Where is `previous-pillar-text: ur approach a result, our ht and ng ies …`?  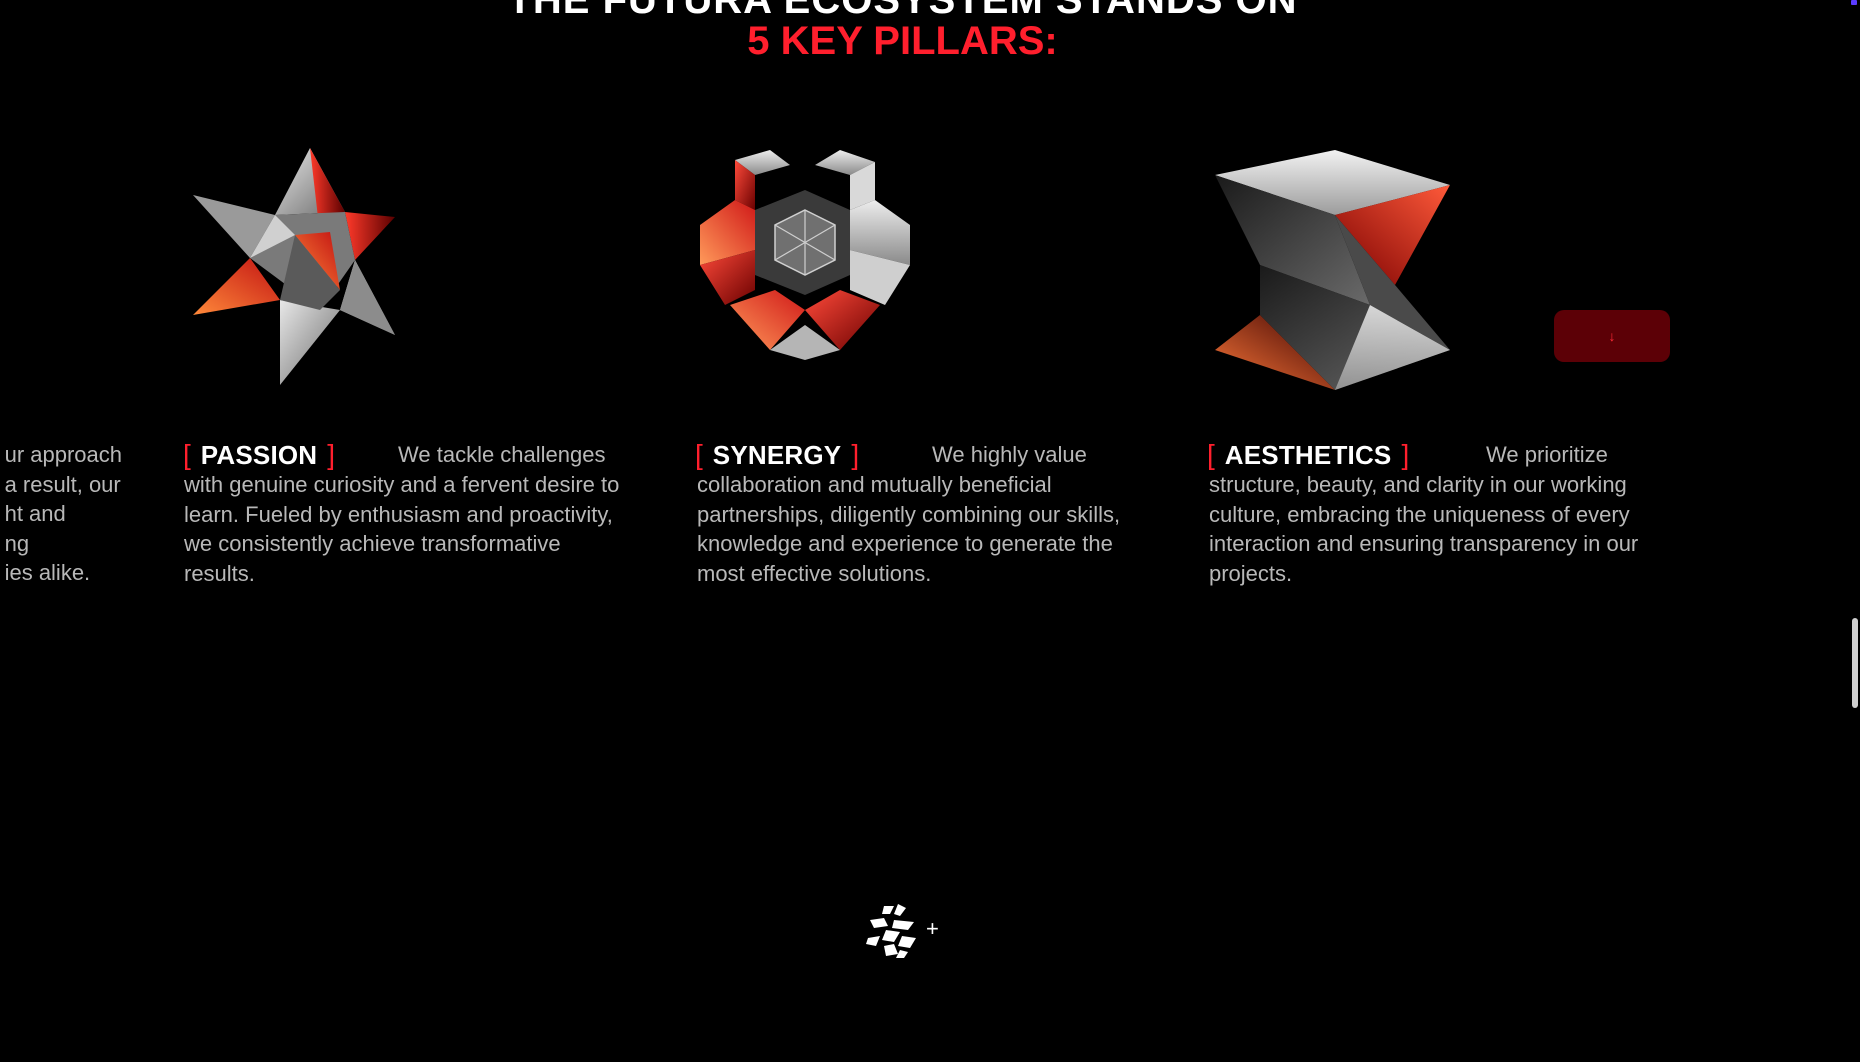
previous-pillar-text: ur approach a result, our ht and ng ies … is located at coordinates (63, 513).